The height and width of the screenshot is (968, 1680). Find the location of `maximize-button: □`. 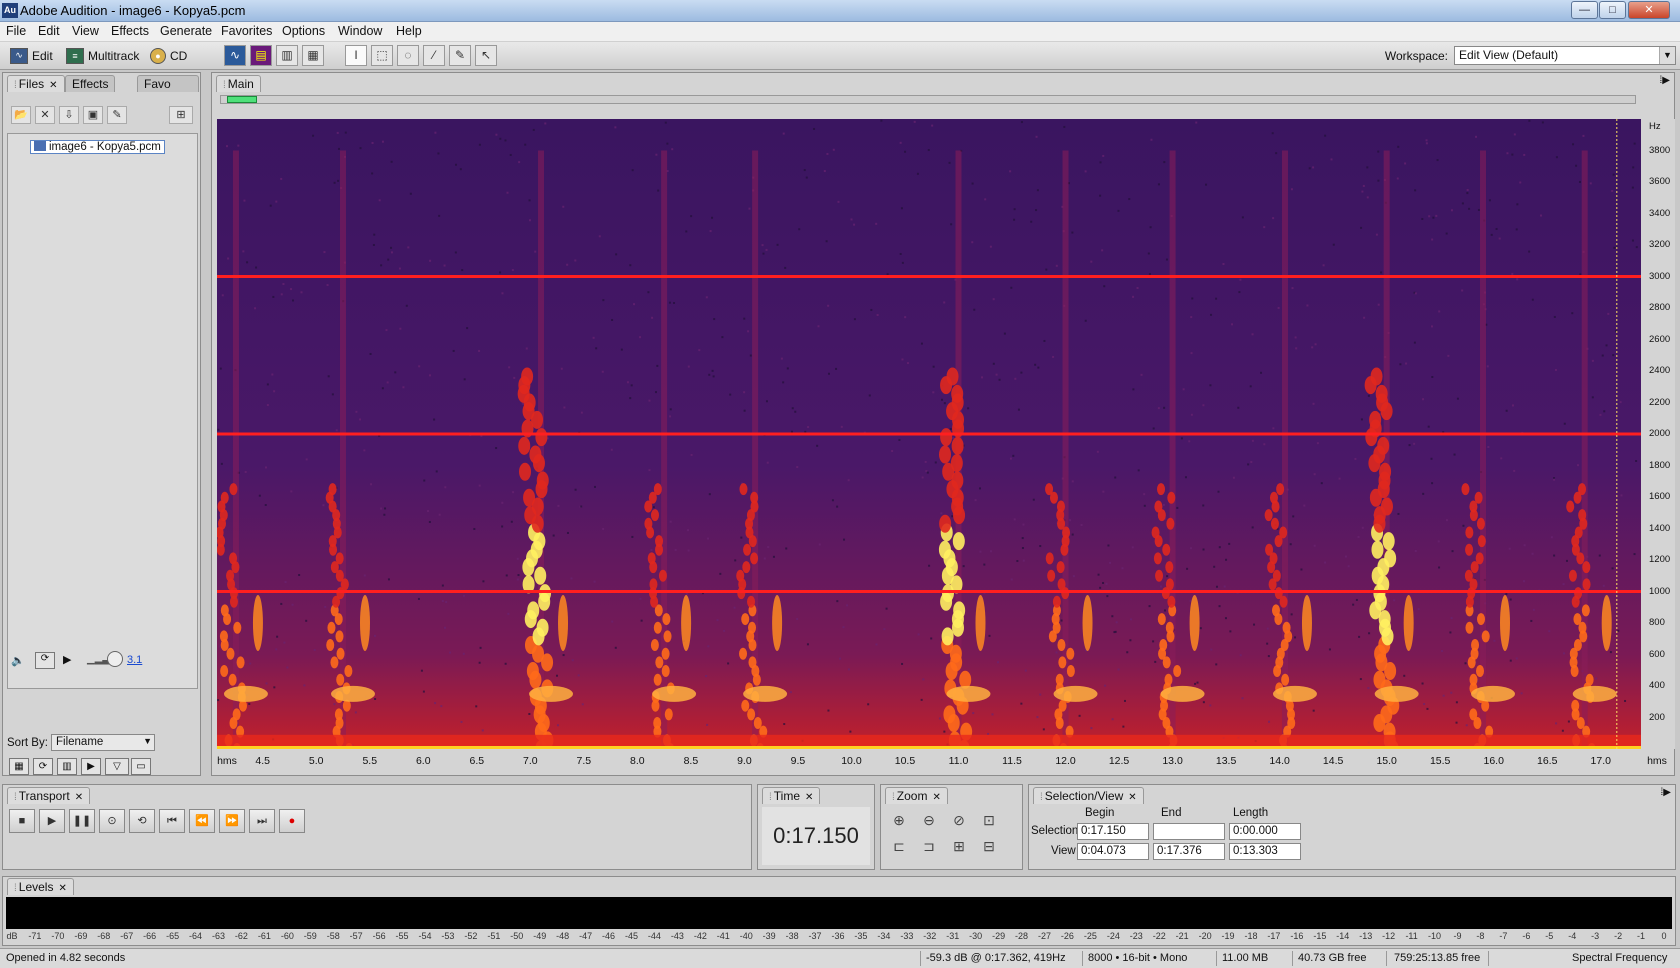

maximize-button: □ is located at coordinates (1612, 10).